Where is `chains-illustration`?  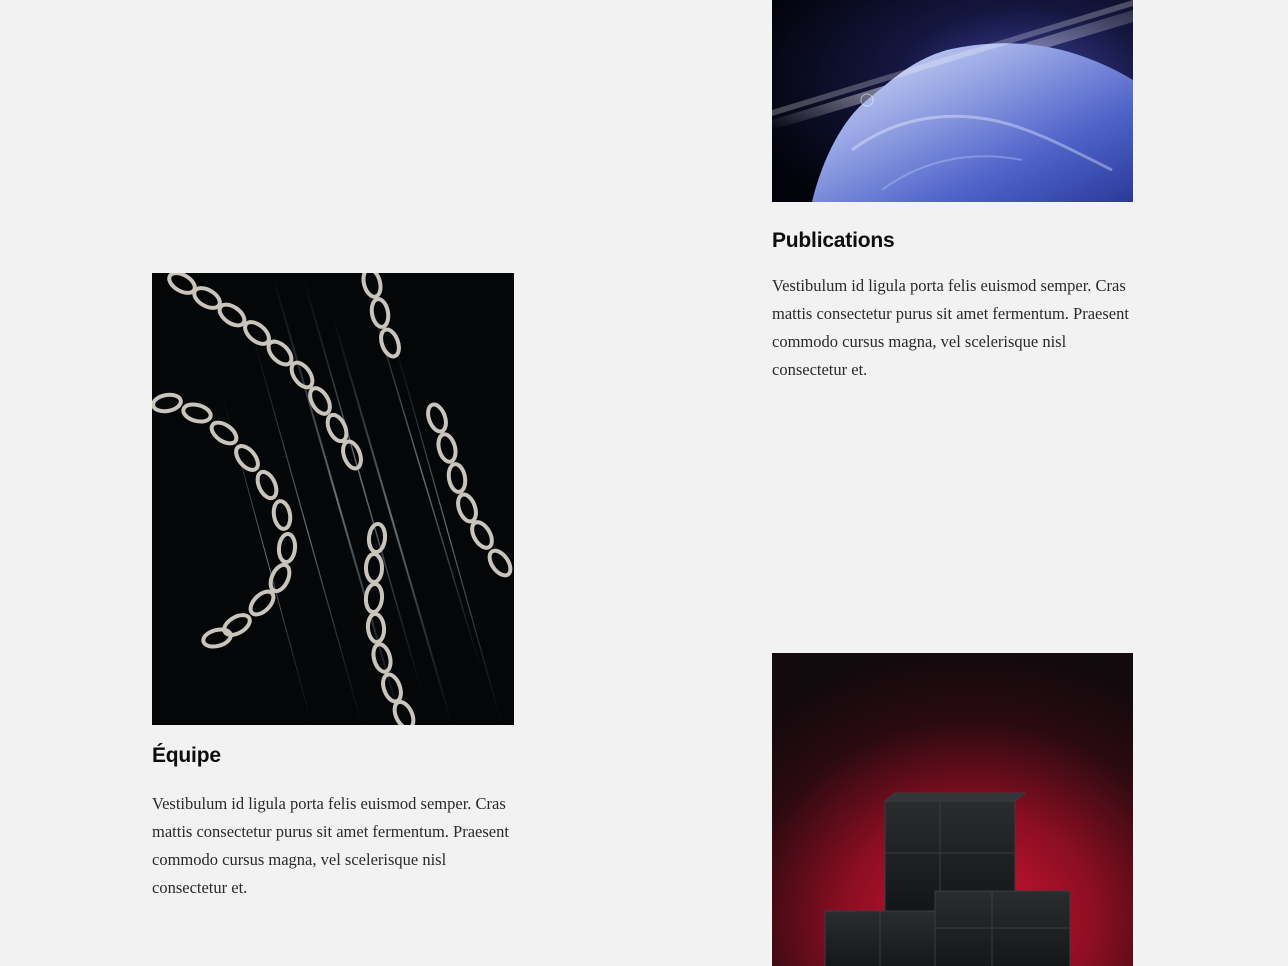
chains-illustration is located at coordinates (333, 499).